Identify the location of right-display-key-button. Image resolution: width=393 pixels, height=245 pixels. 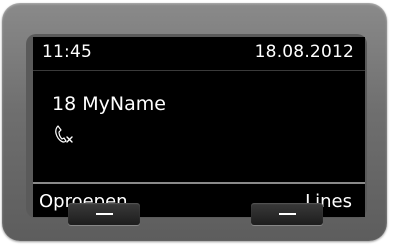
(287, 214).